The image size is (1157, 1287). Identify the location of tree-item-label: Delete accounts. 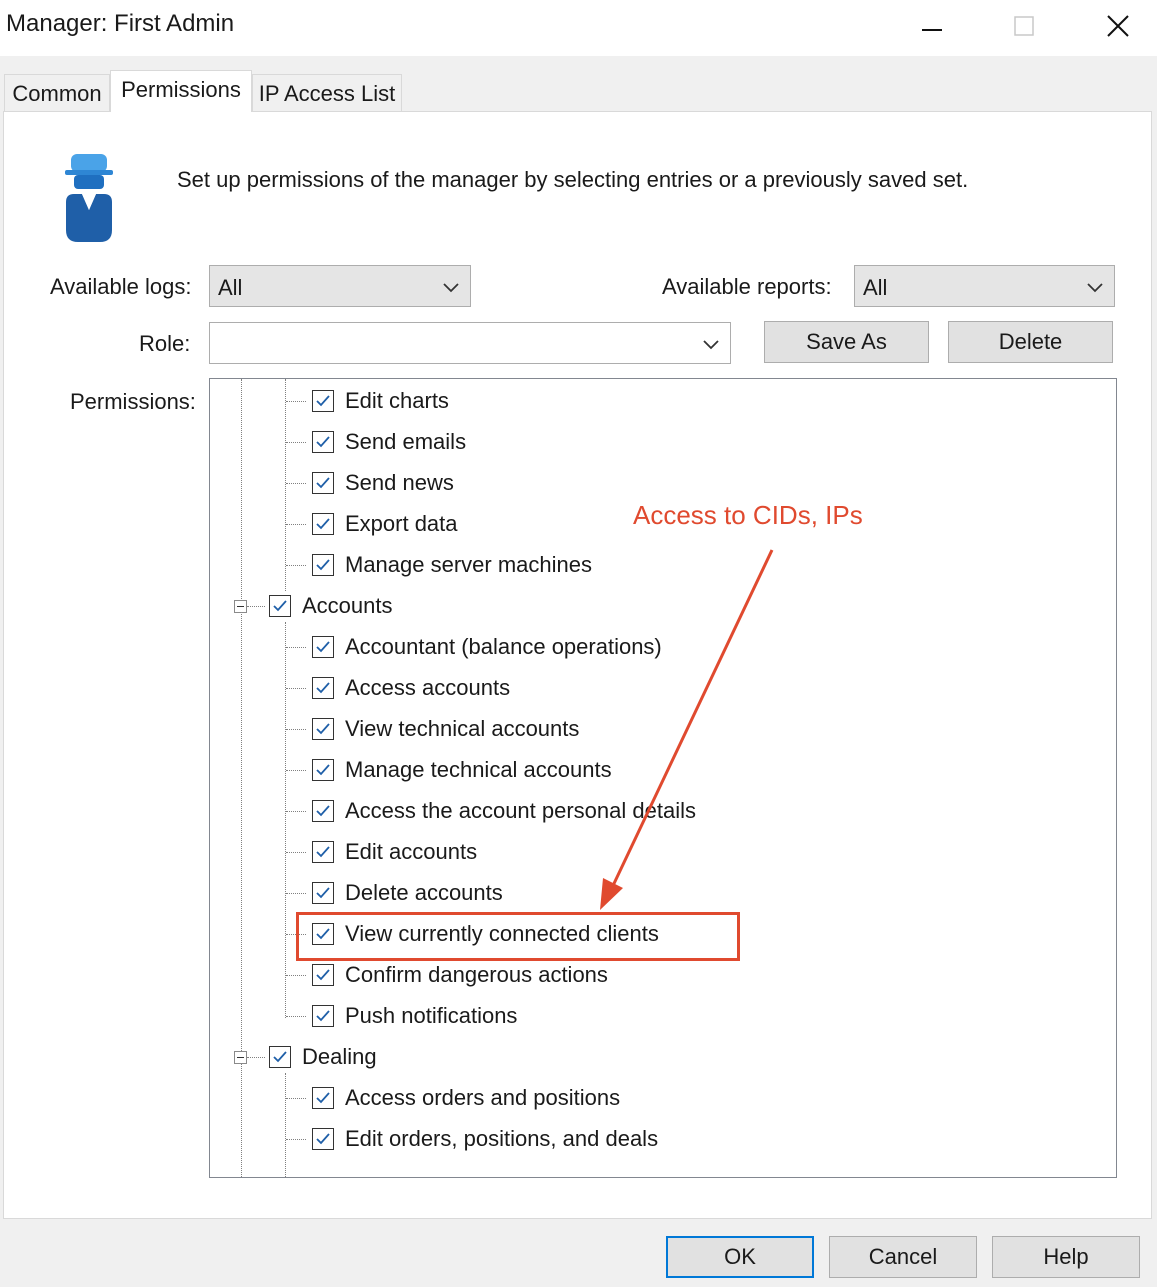
(424, 892).